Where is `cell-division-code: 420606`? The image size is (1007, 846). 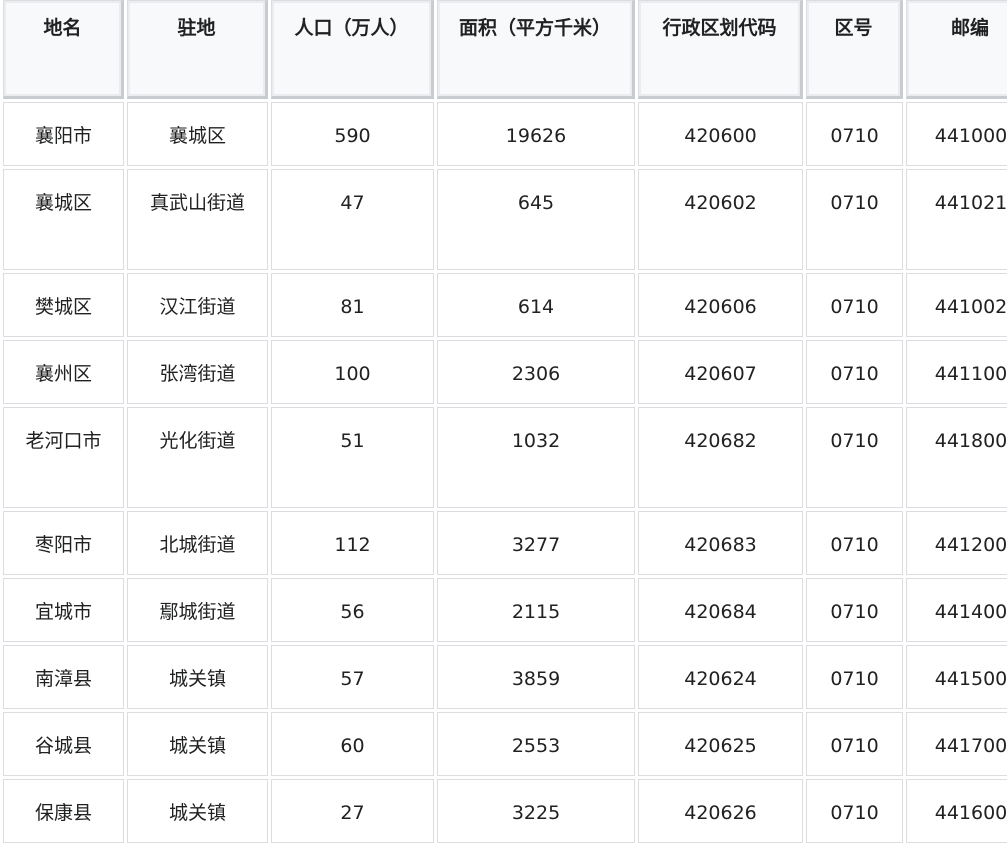
cell-division-code: 420606 is located at coordinates (720, 305).